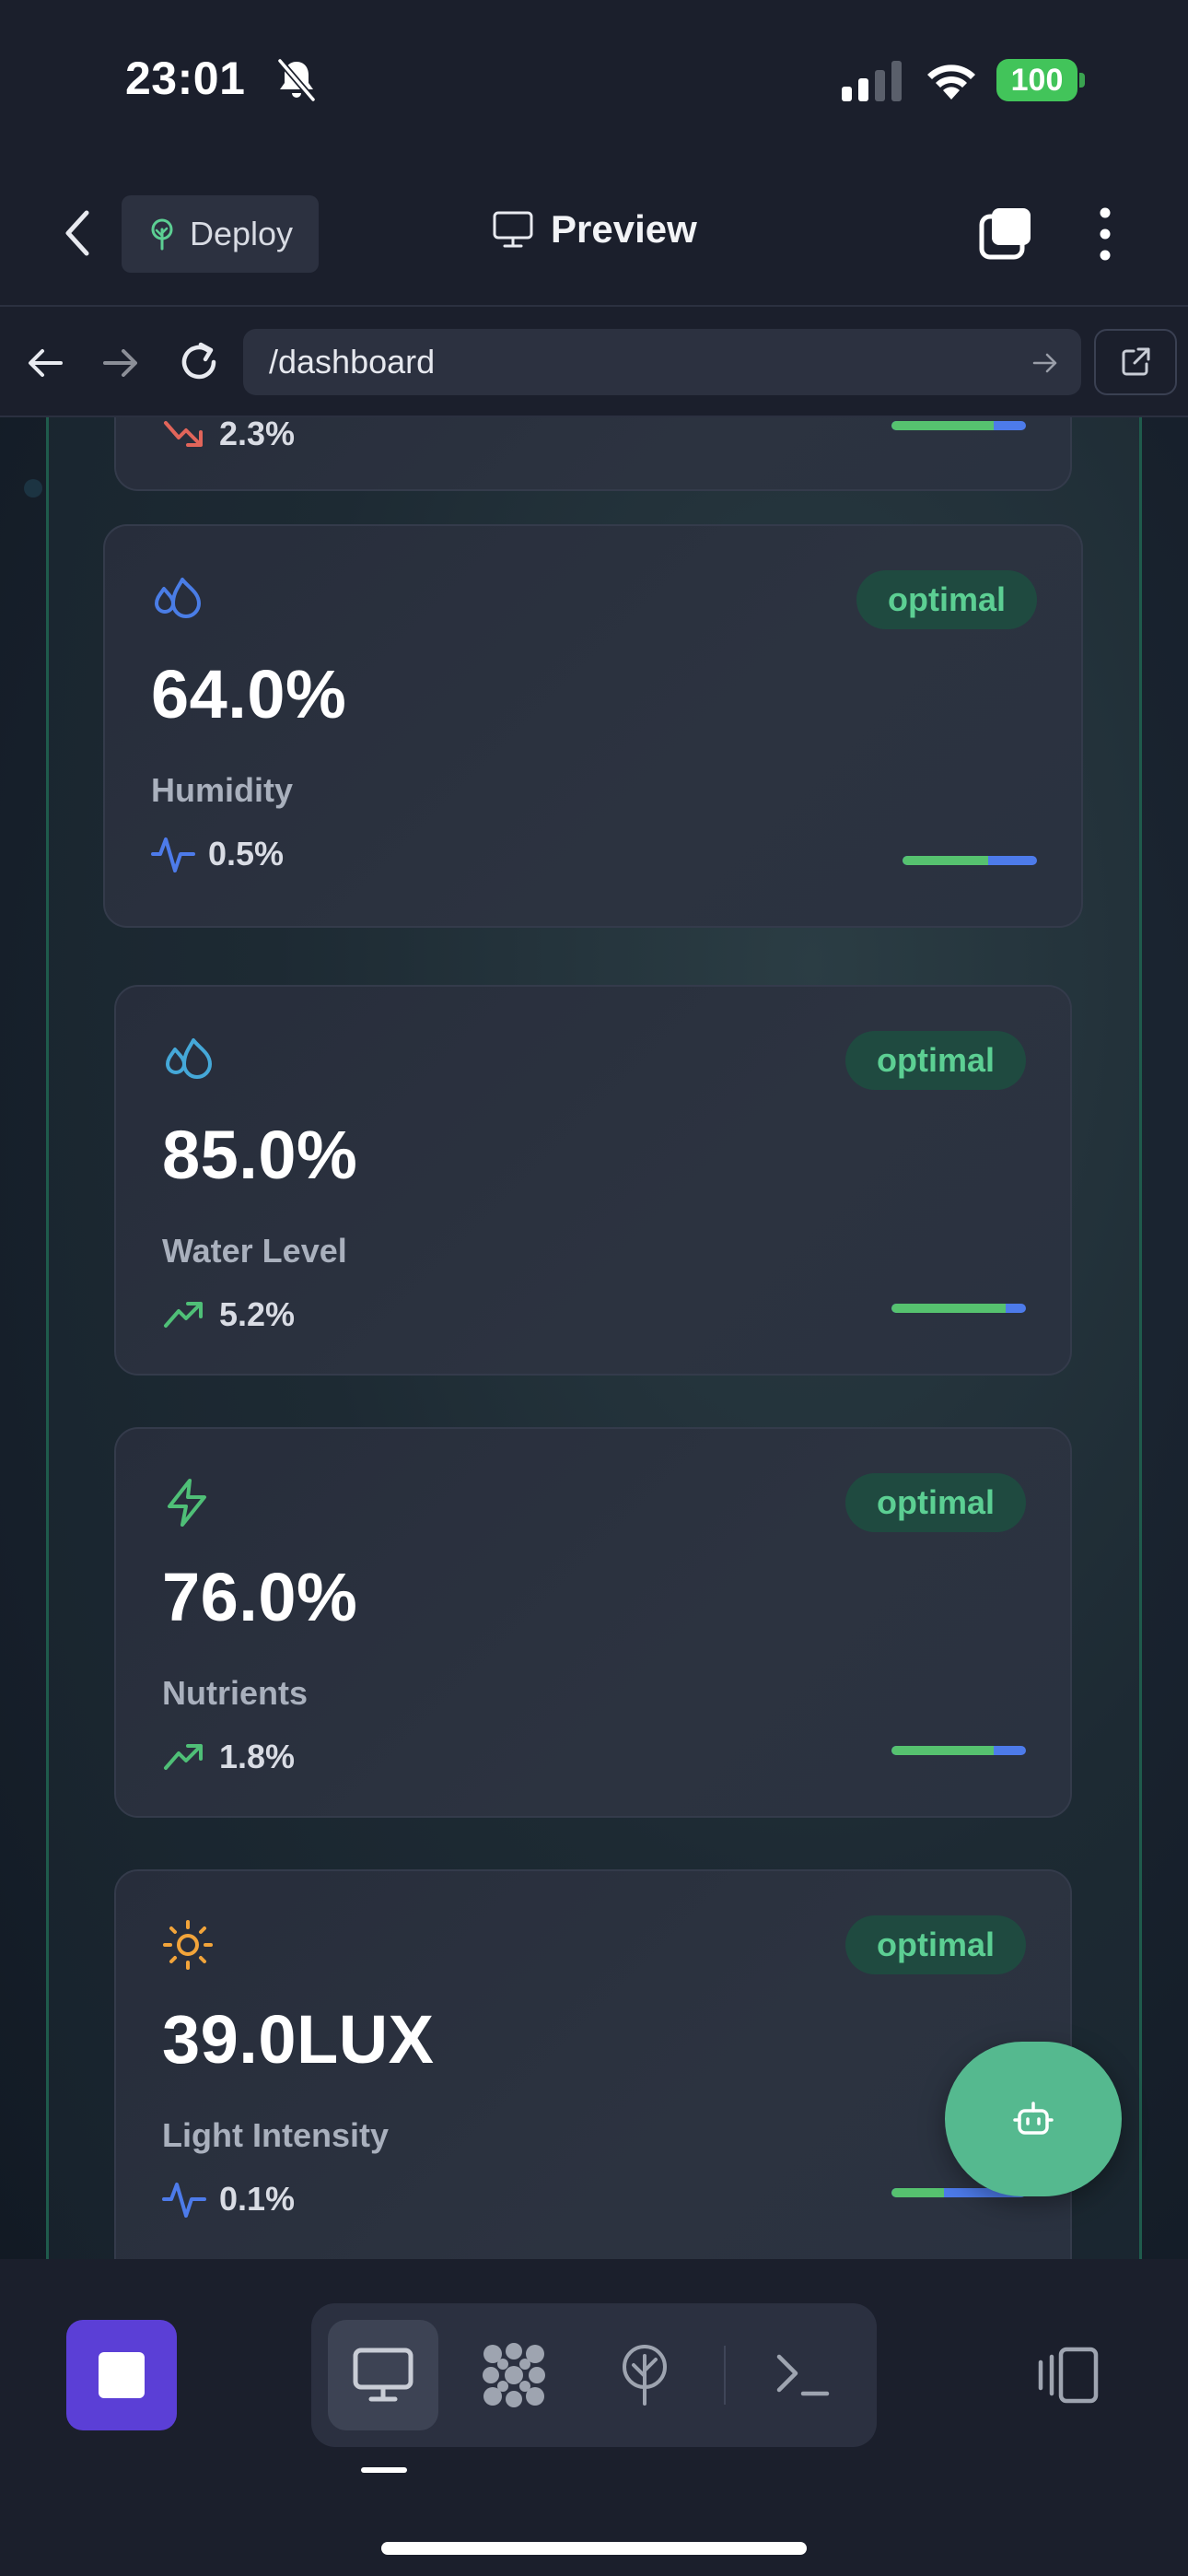 Image resolution: width=1188 pixels, height=2576 pixels. What do you see at coordinates (257, 1314) in the screenshot?
I see `trend-value: 5.2%` at bounding box center [257, 1314].